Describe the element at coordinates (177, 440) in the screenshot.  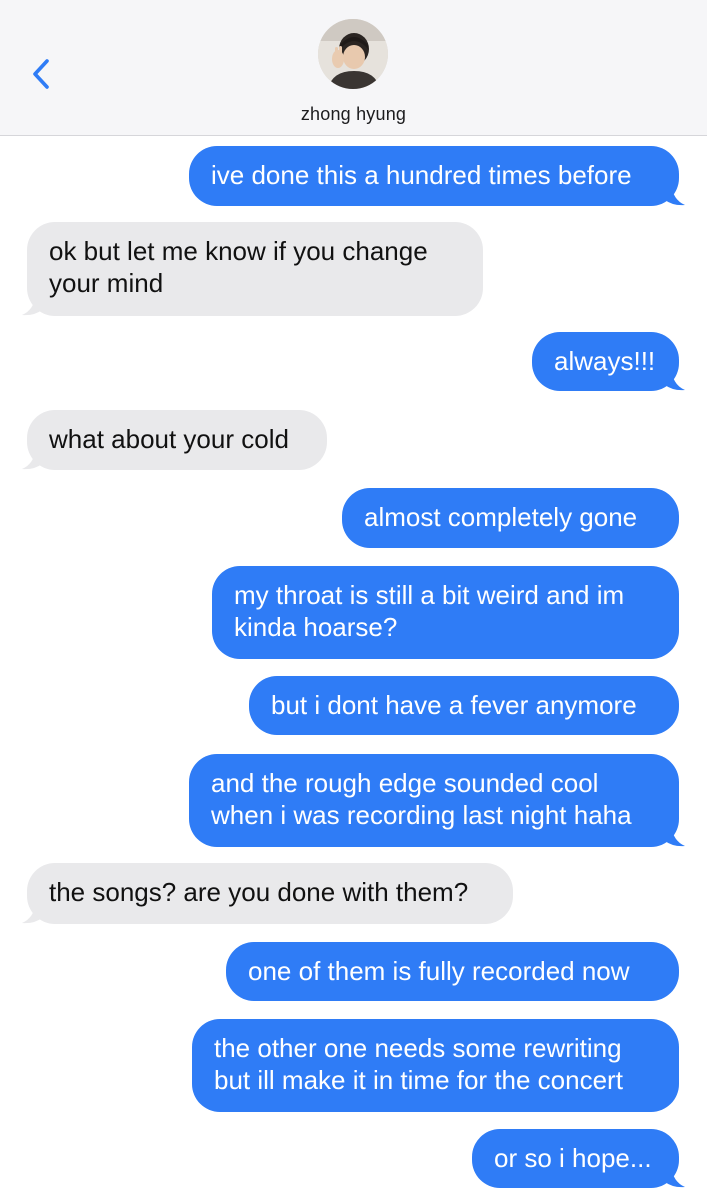
I see `received-message-bubble: what about your cold` at that location.